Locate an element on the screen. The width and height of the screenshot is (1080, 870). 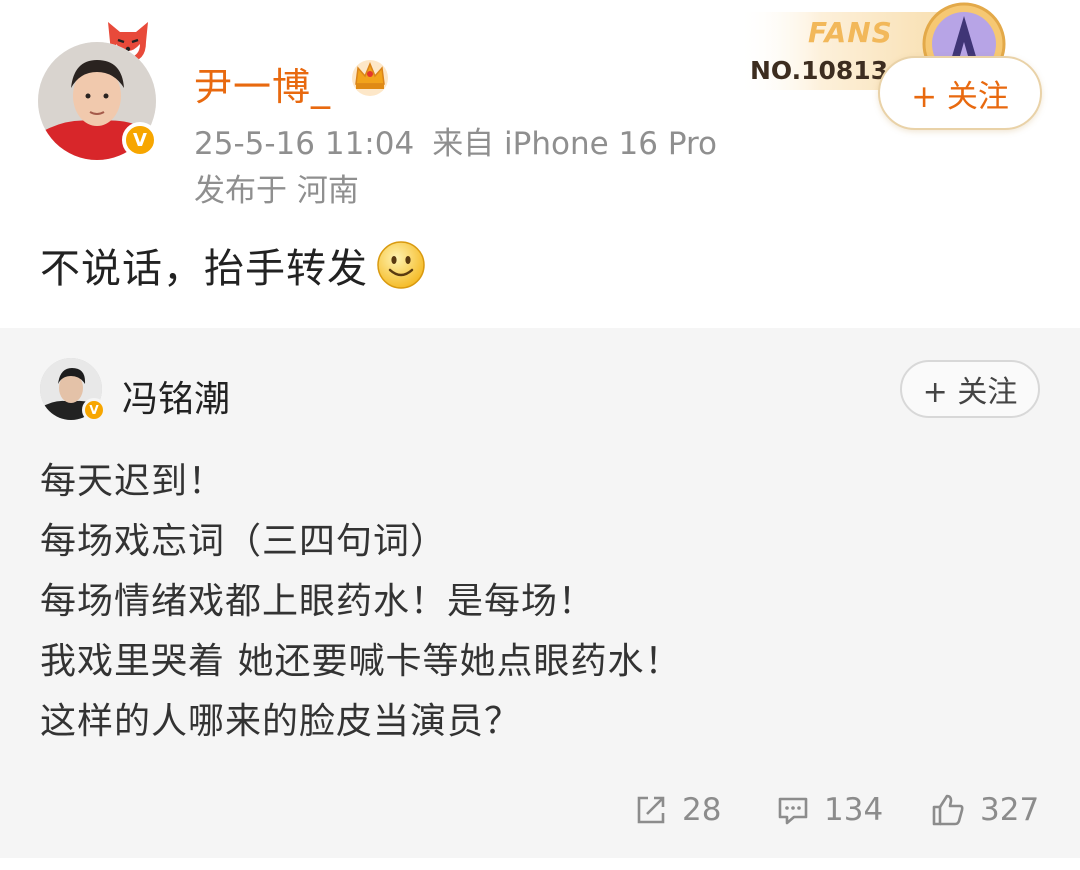
repost-action: 28 is located at coordinates (677, 810).